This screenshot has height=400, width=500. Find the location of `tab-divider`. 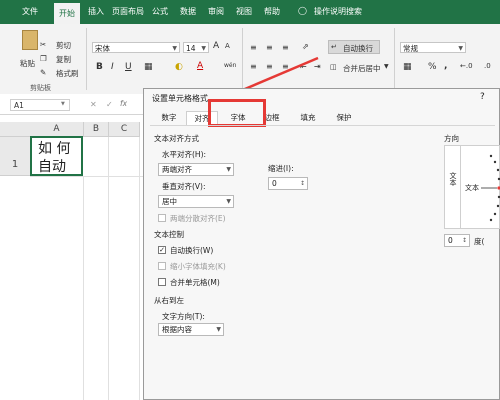

tab-divider is located at coordinates (322, 125).